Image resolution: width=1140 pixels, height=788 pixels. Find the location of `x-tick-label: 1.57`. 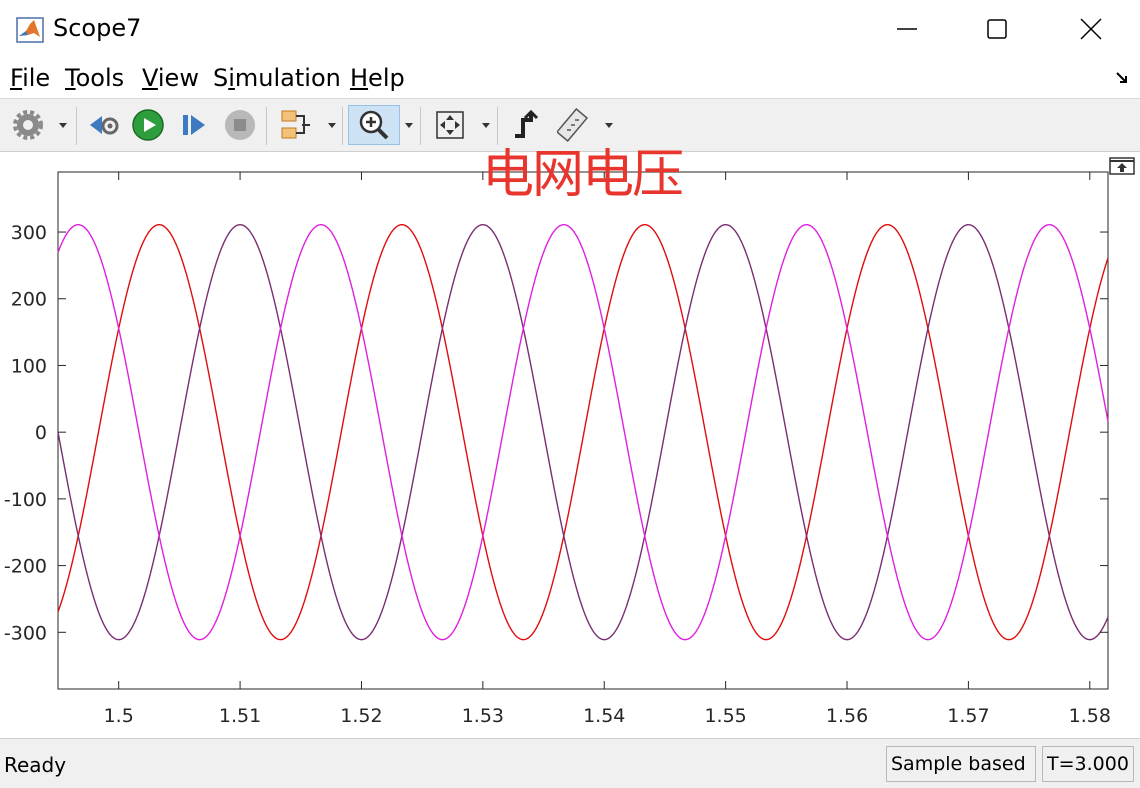

x-tick-label: 1.57 is located at coordinates (968, 716).